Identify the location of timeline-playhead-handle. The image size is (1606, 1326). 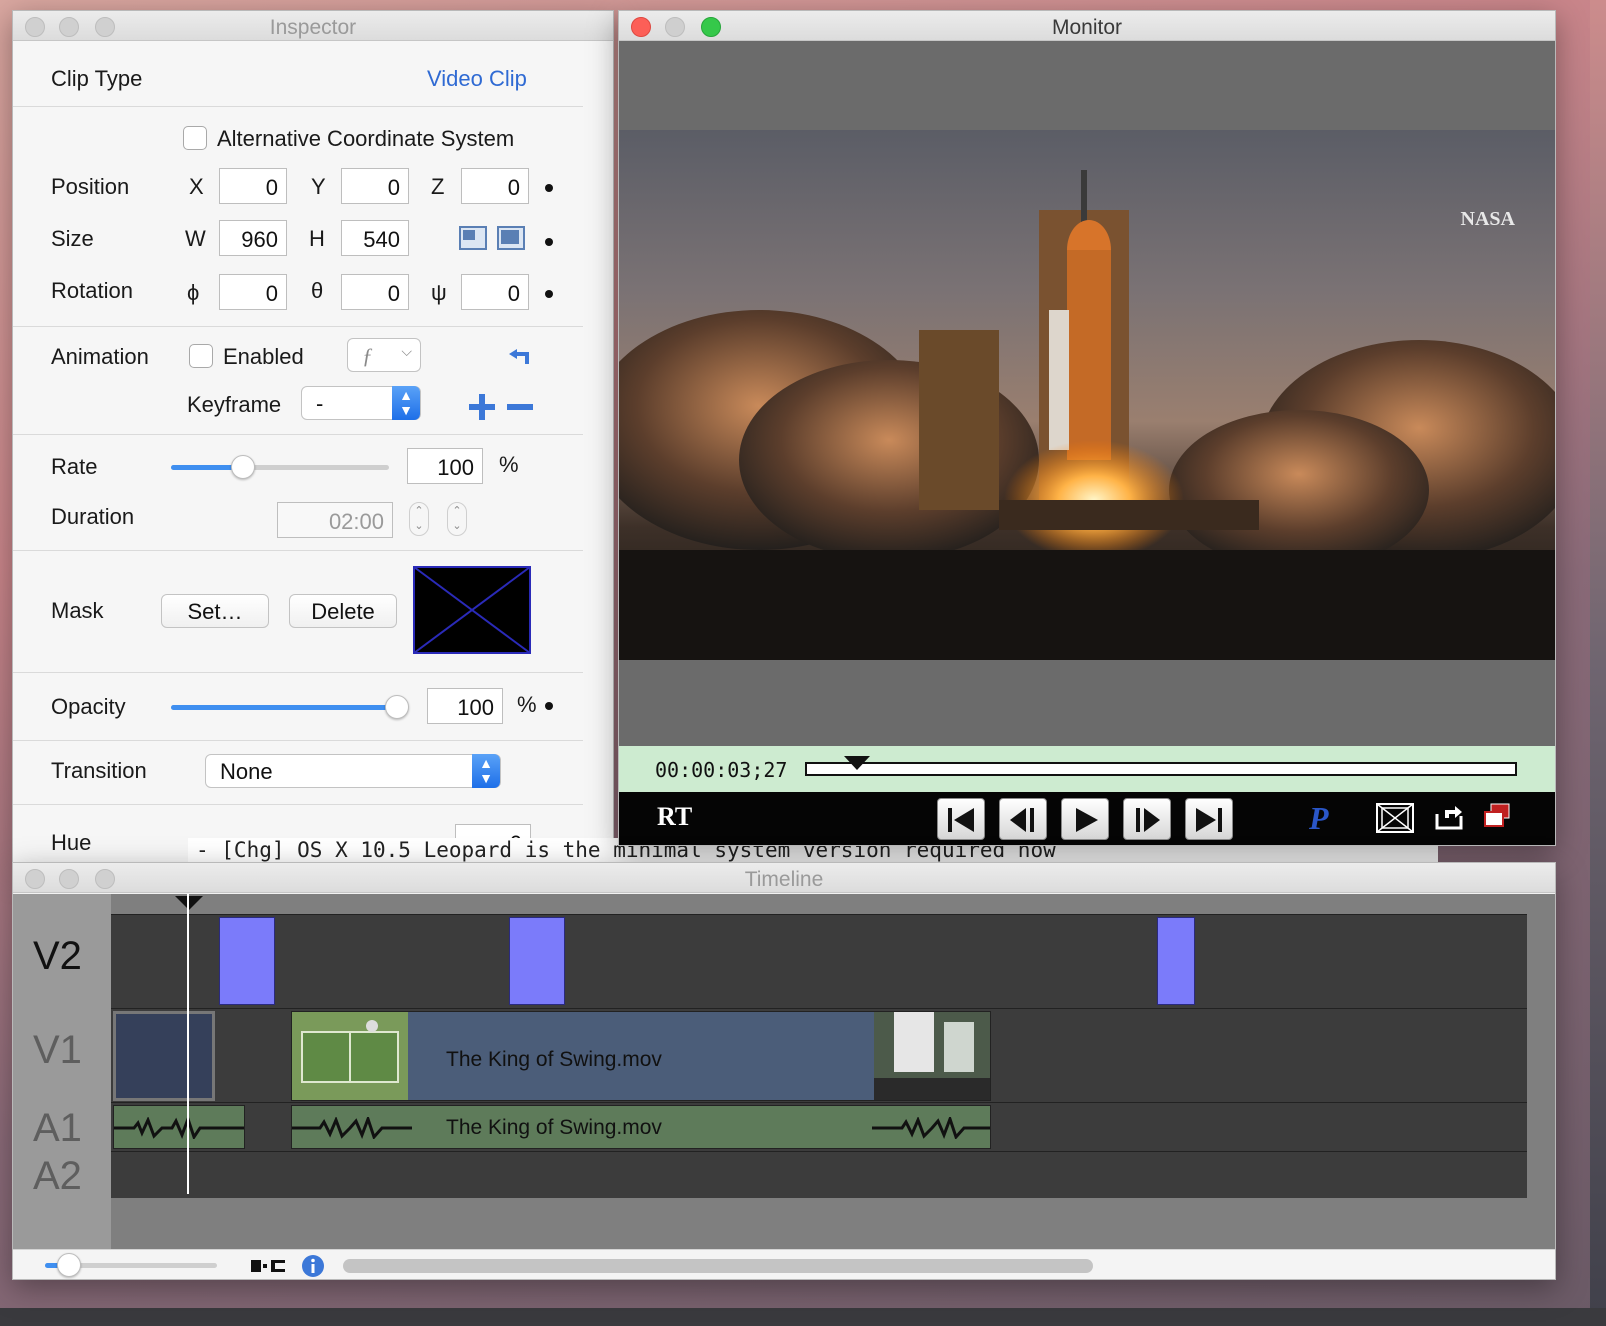
(189, 903).